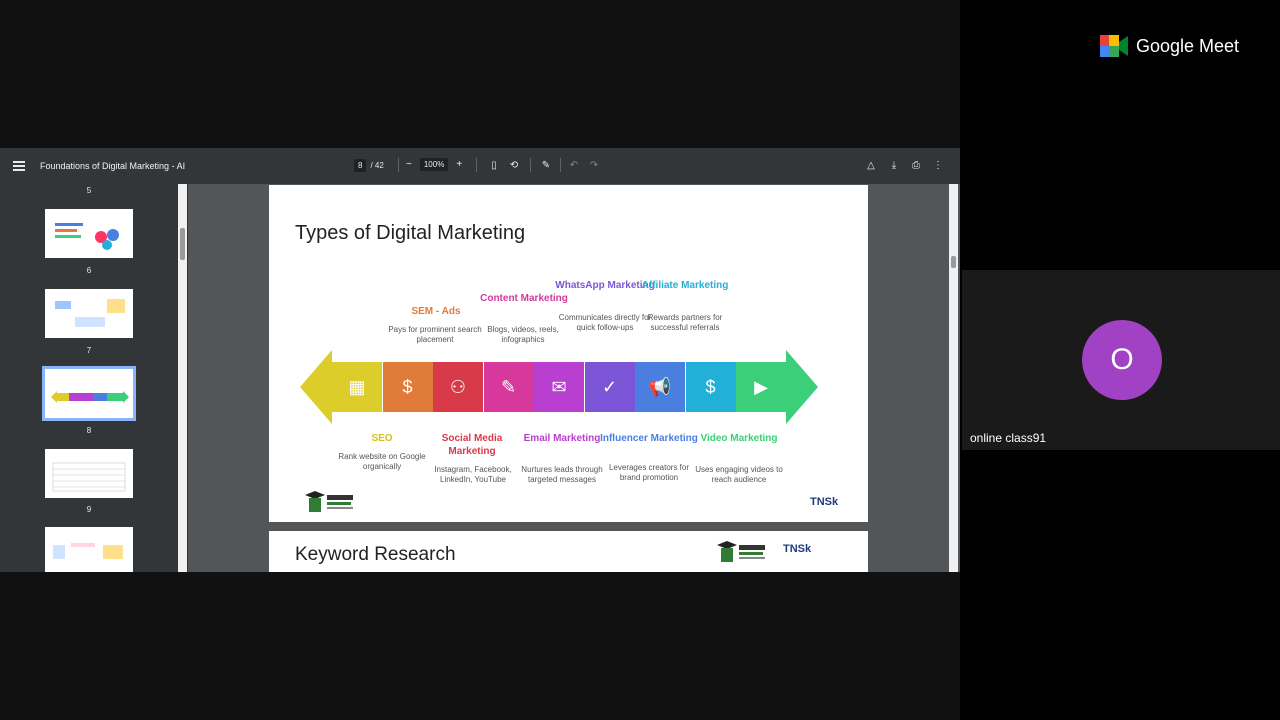 This screenshot has height=720, width=1280. What do you see at coordinates (508, 387) in the screenshot?
I see `marketing-tile-icon: ✎` at bounding box center [508, 387].